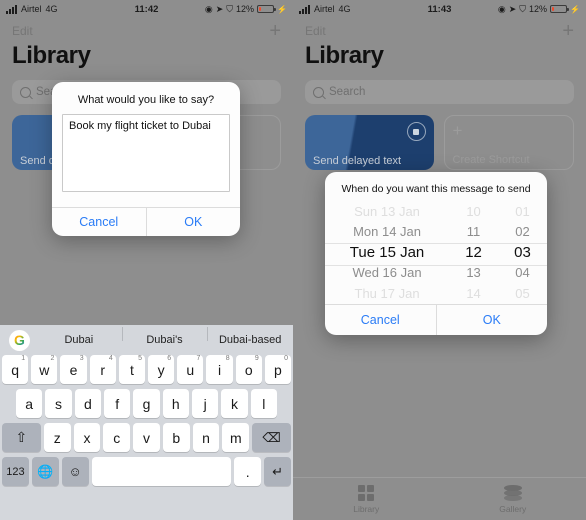  I want to click on period-key: ., so click(248, 471).